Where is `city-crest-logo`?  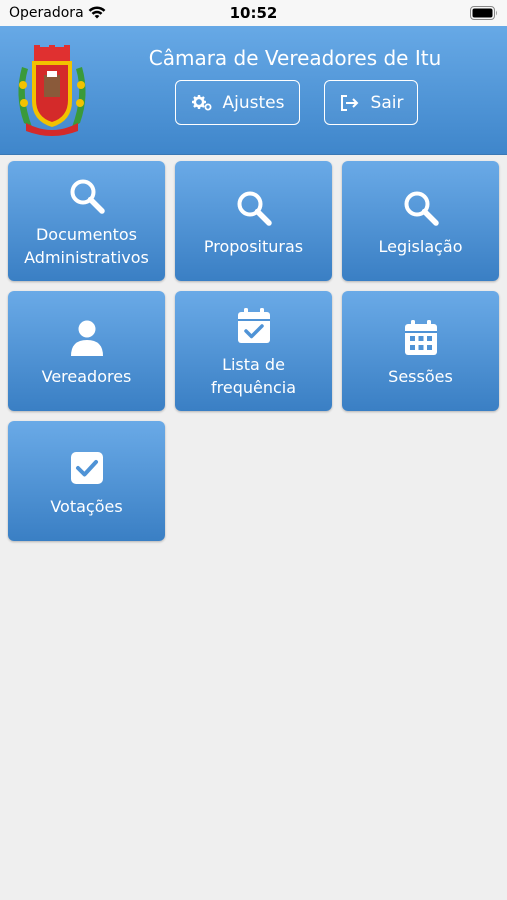 city-crest-logo is located at coordinates (52, 90).